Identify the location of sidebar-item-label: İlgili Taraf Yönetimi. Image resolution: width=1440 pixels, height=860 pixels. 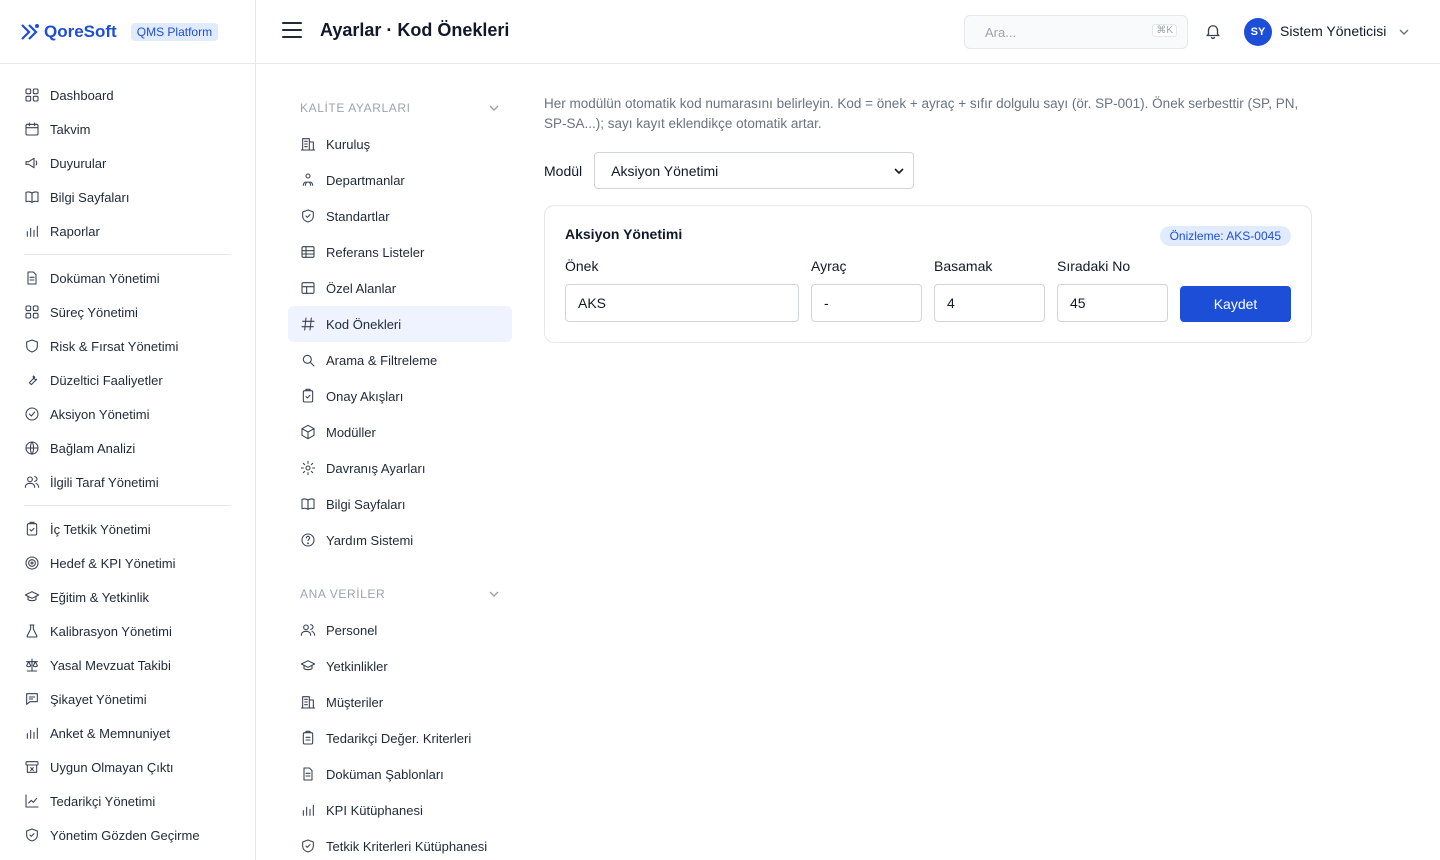
(104, 482).